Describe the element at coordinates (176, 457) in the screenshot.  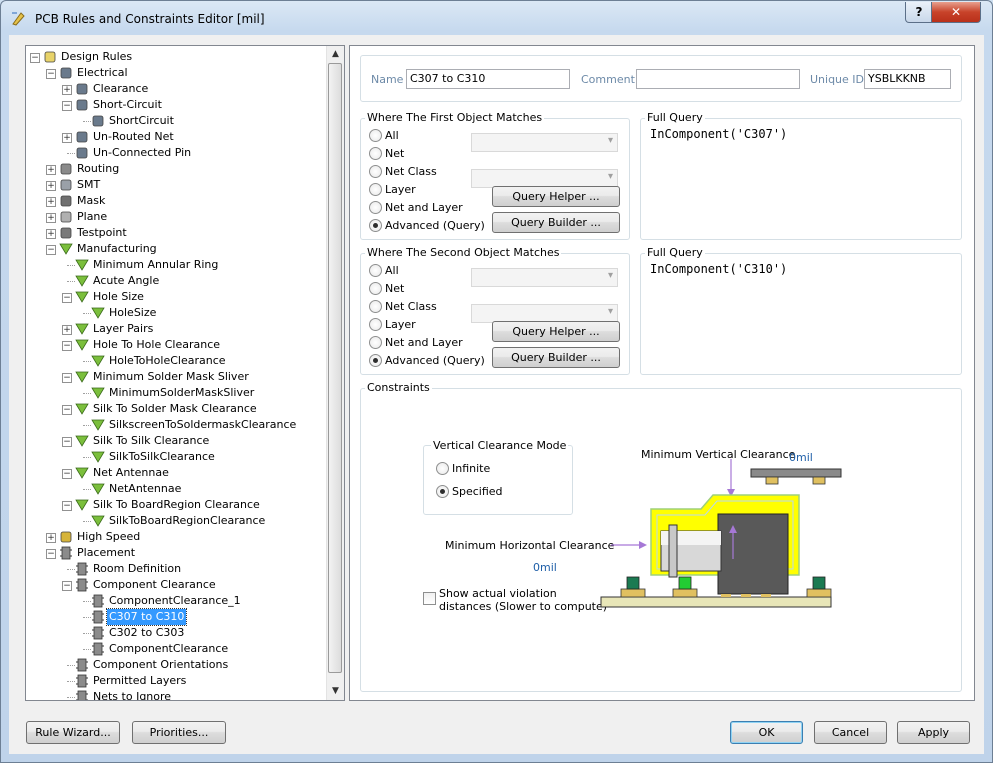
I see `tree-item: SilkToSilkClearance` at that location.